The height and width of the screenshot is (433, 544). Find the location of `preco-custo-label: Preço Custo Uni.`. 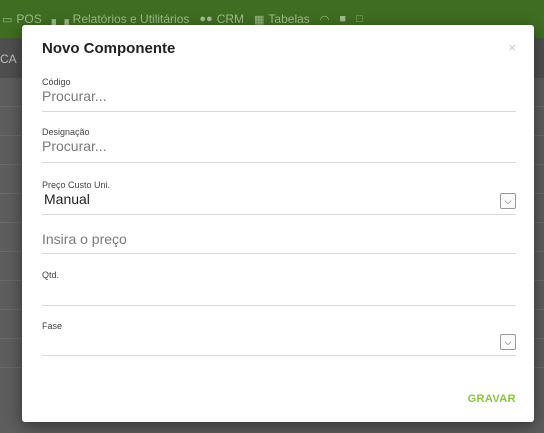

preco-custo-label: Preço Custo Uni. is located at coordinates (76, 185).